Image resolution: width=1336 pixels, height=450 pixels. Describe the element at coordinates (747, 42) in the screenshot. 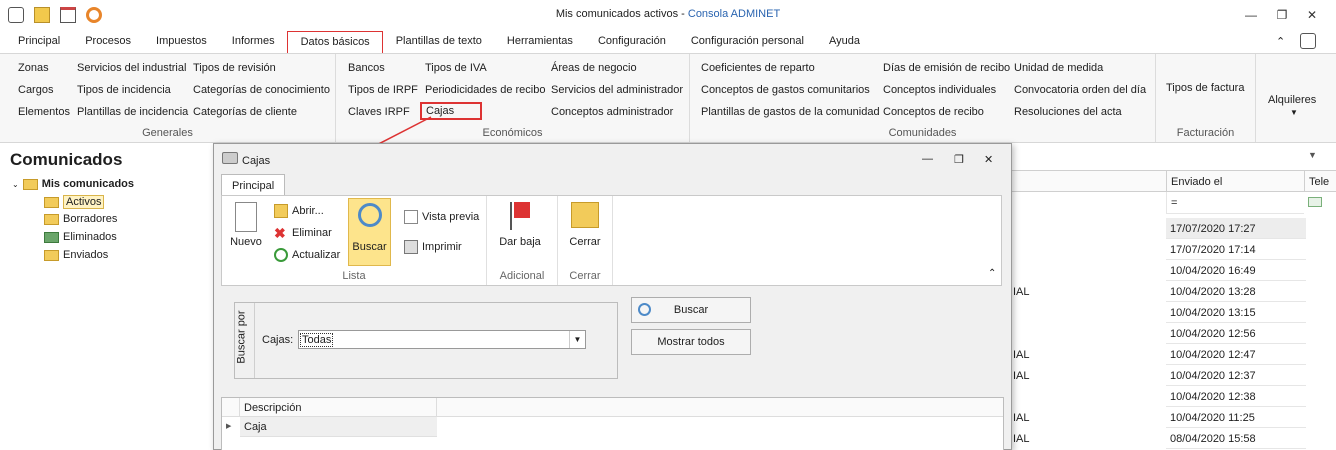

I see `tab-configuracion-personal: Configuración personal` at that location.